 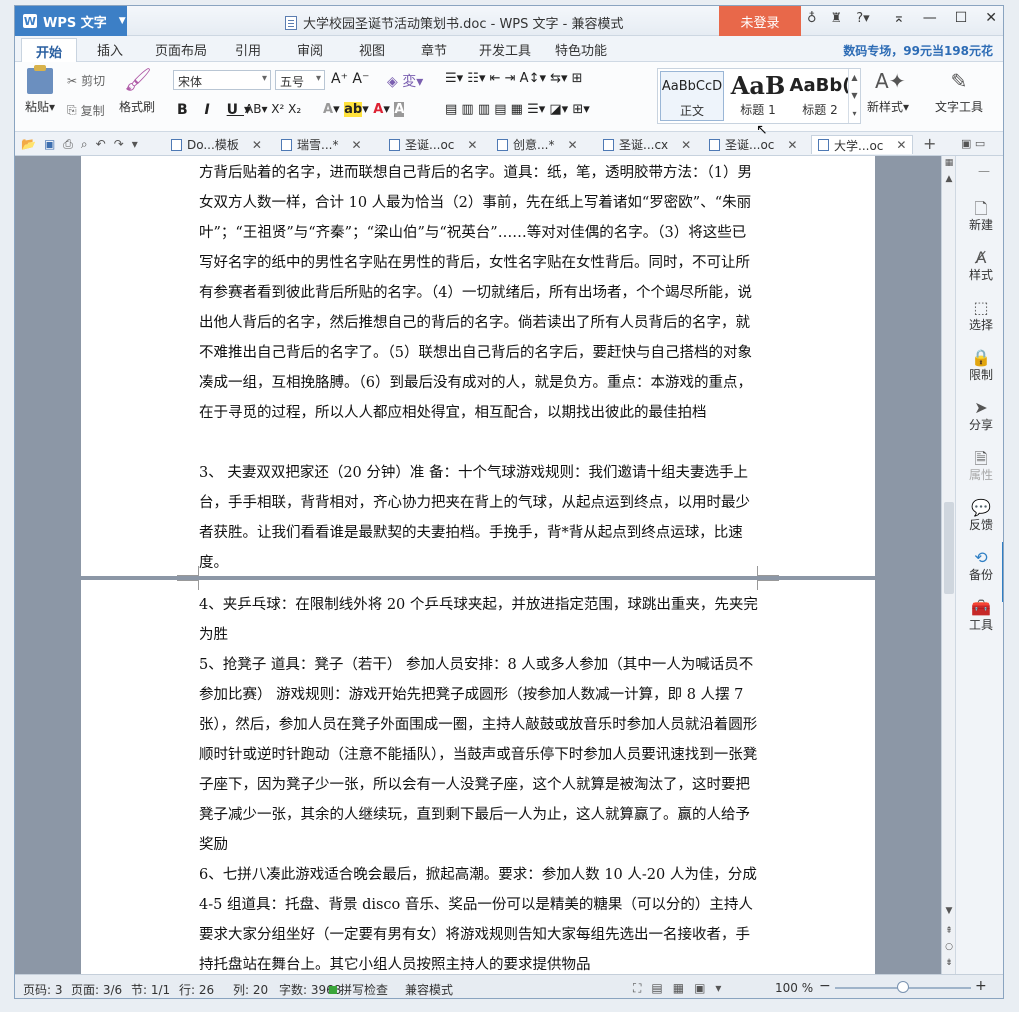 I want to click on strike-super-sub-icons: AB▾ X² X₂, so click(x=273, y=109).